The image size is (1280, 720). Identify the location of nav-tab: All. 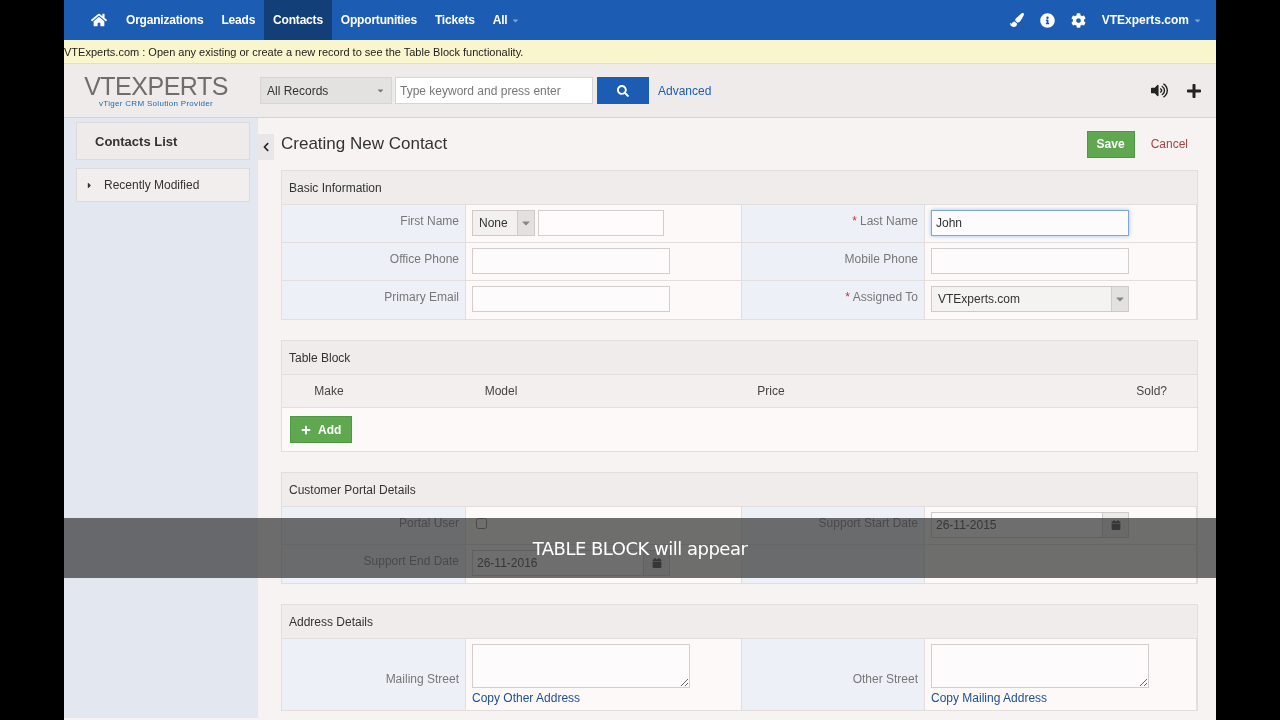
(506, 20).